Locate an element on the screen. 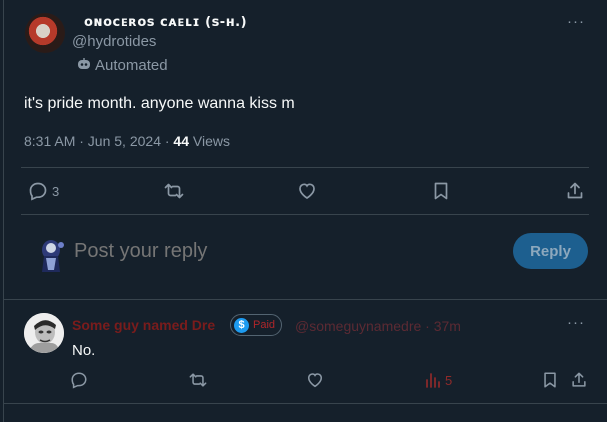  paid-label: Paid is located at coordinates (264, 325).